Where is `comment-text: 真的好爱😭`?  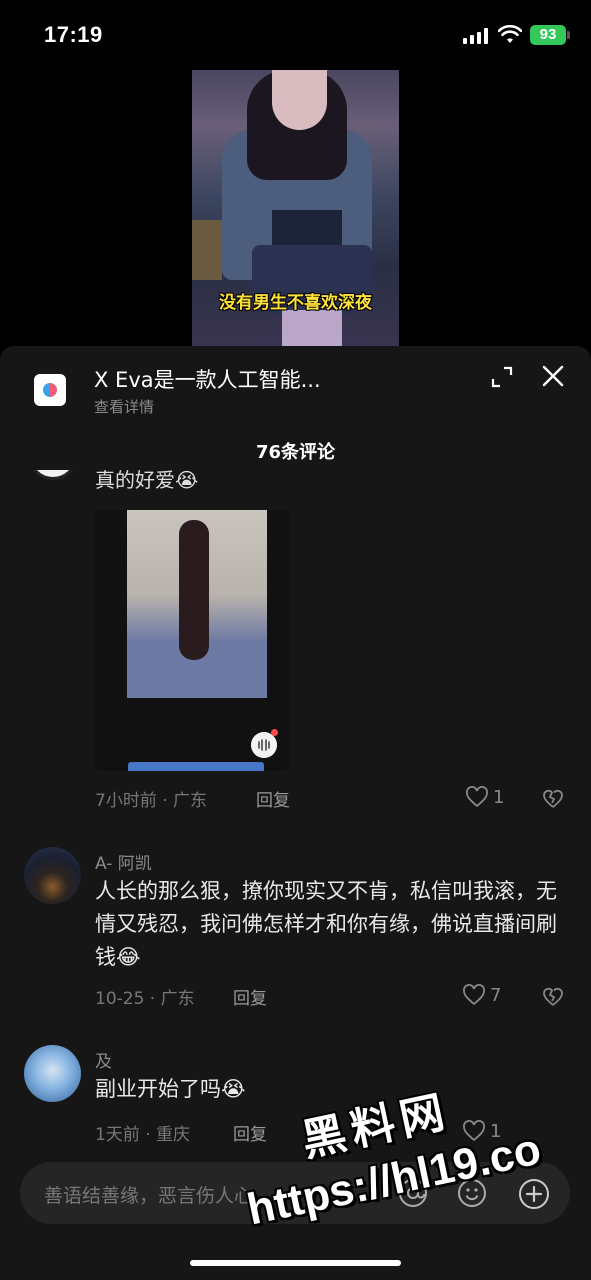
comment-text: 真的好爱😭 is located at coordinates (147, 481).